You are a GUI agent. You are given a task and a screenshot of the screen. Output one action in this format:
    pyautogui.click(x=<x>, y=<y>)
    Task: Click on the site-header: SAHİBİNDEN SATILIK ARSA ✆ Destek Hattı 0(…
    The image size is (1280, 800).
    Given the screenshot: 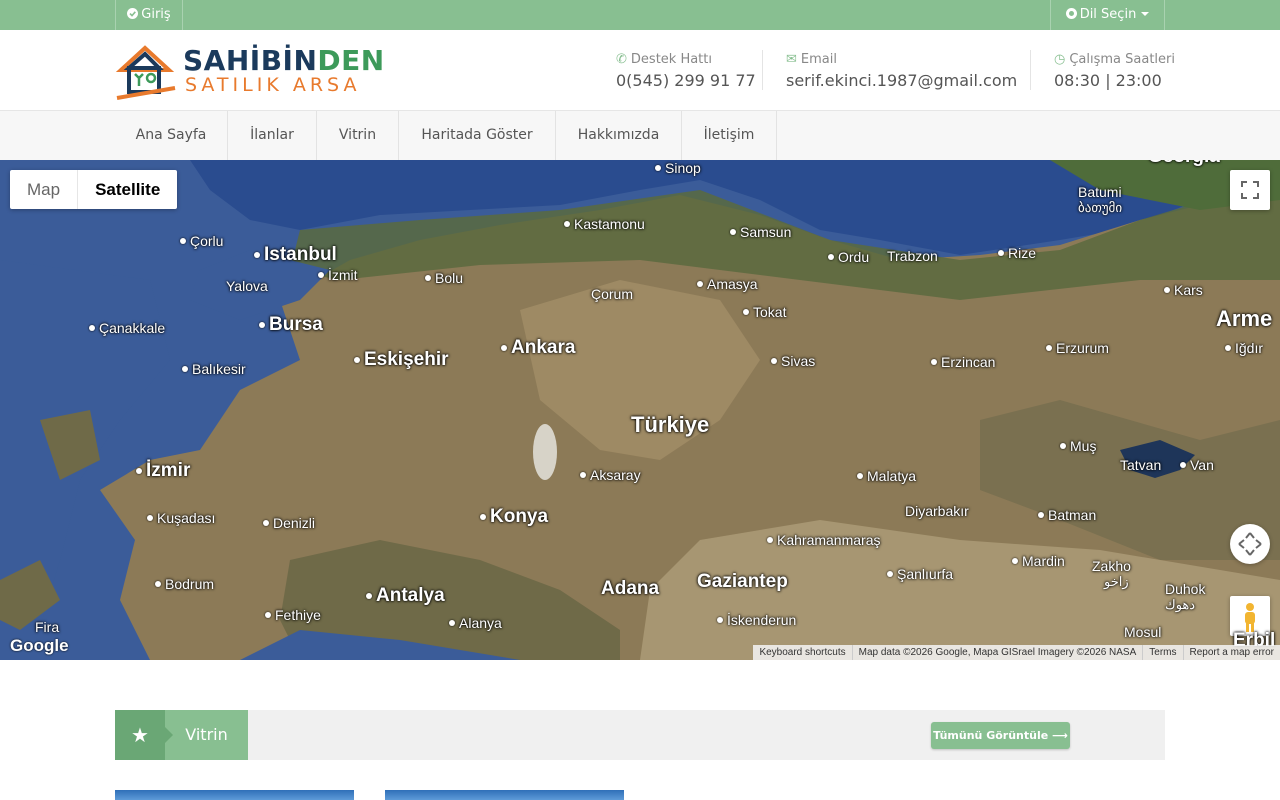 What is the action you would take?
    pyautogui.click(x=640, y=70)
    